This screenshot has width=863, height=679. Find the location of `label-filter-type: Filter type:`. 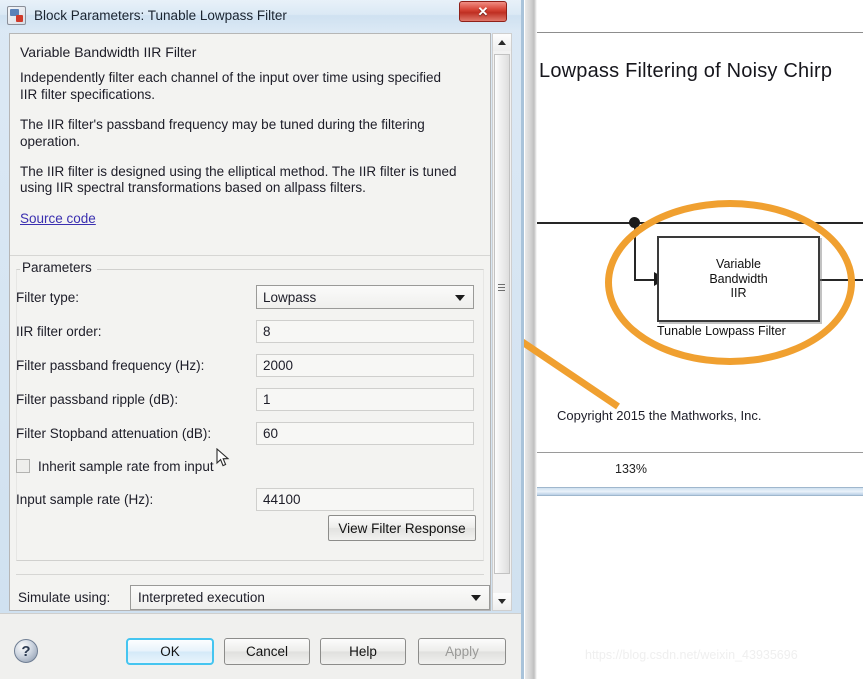

label-filter-type: Filter type: is located at coordinates (48, 297).